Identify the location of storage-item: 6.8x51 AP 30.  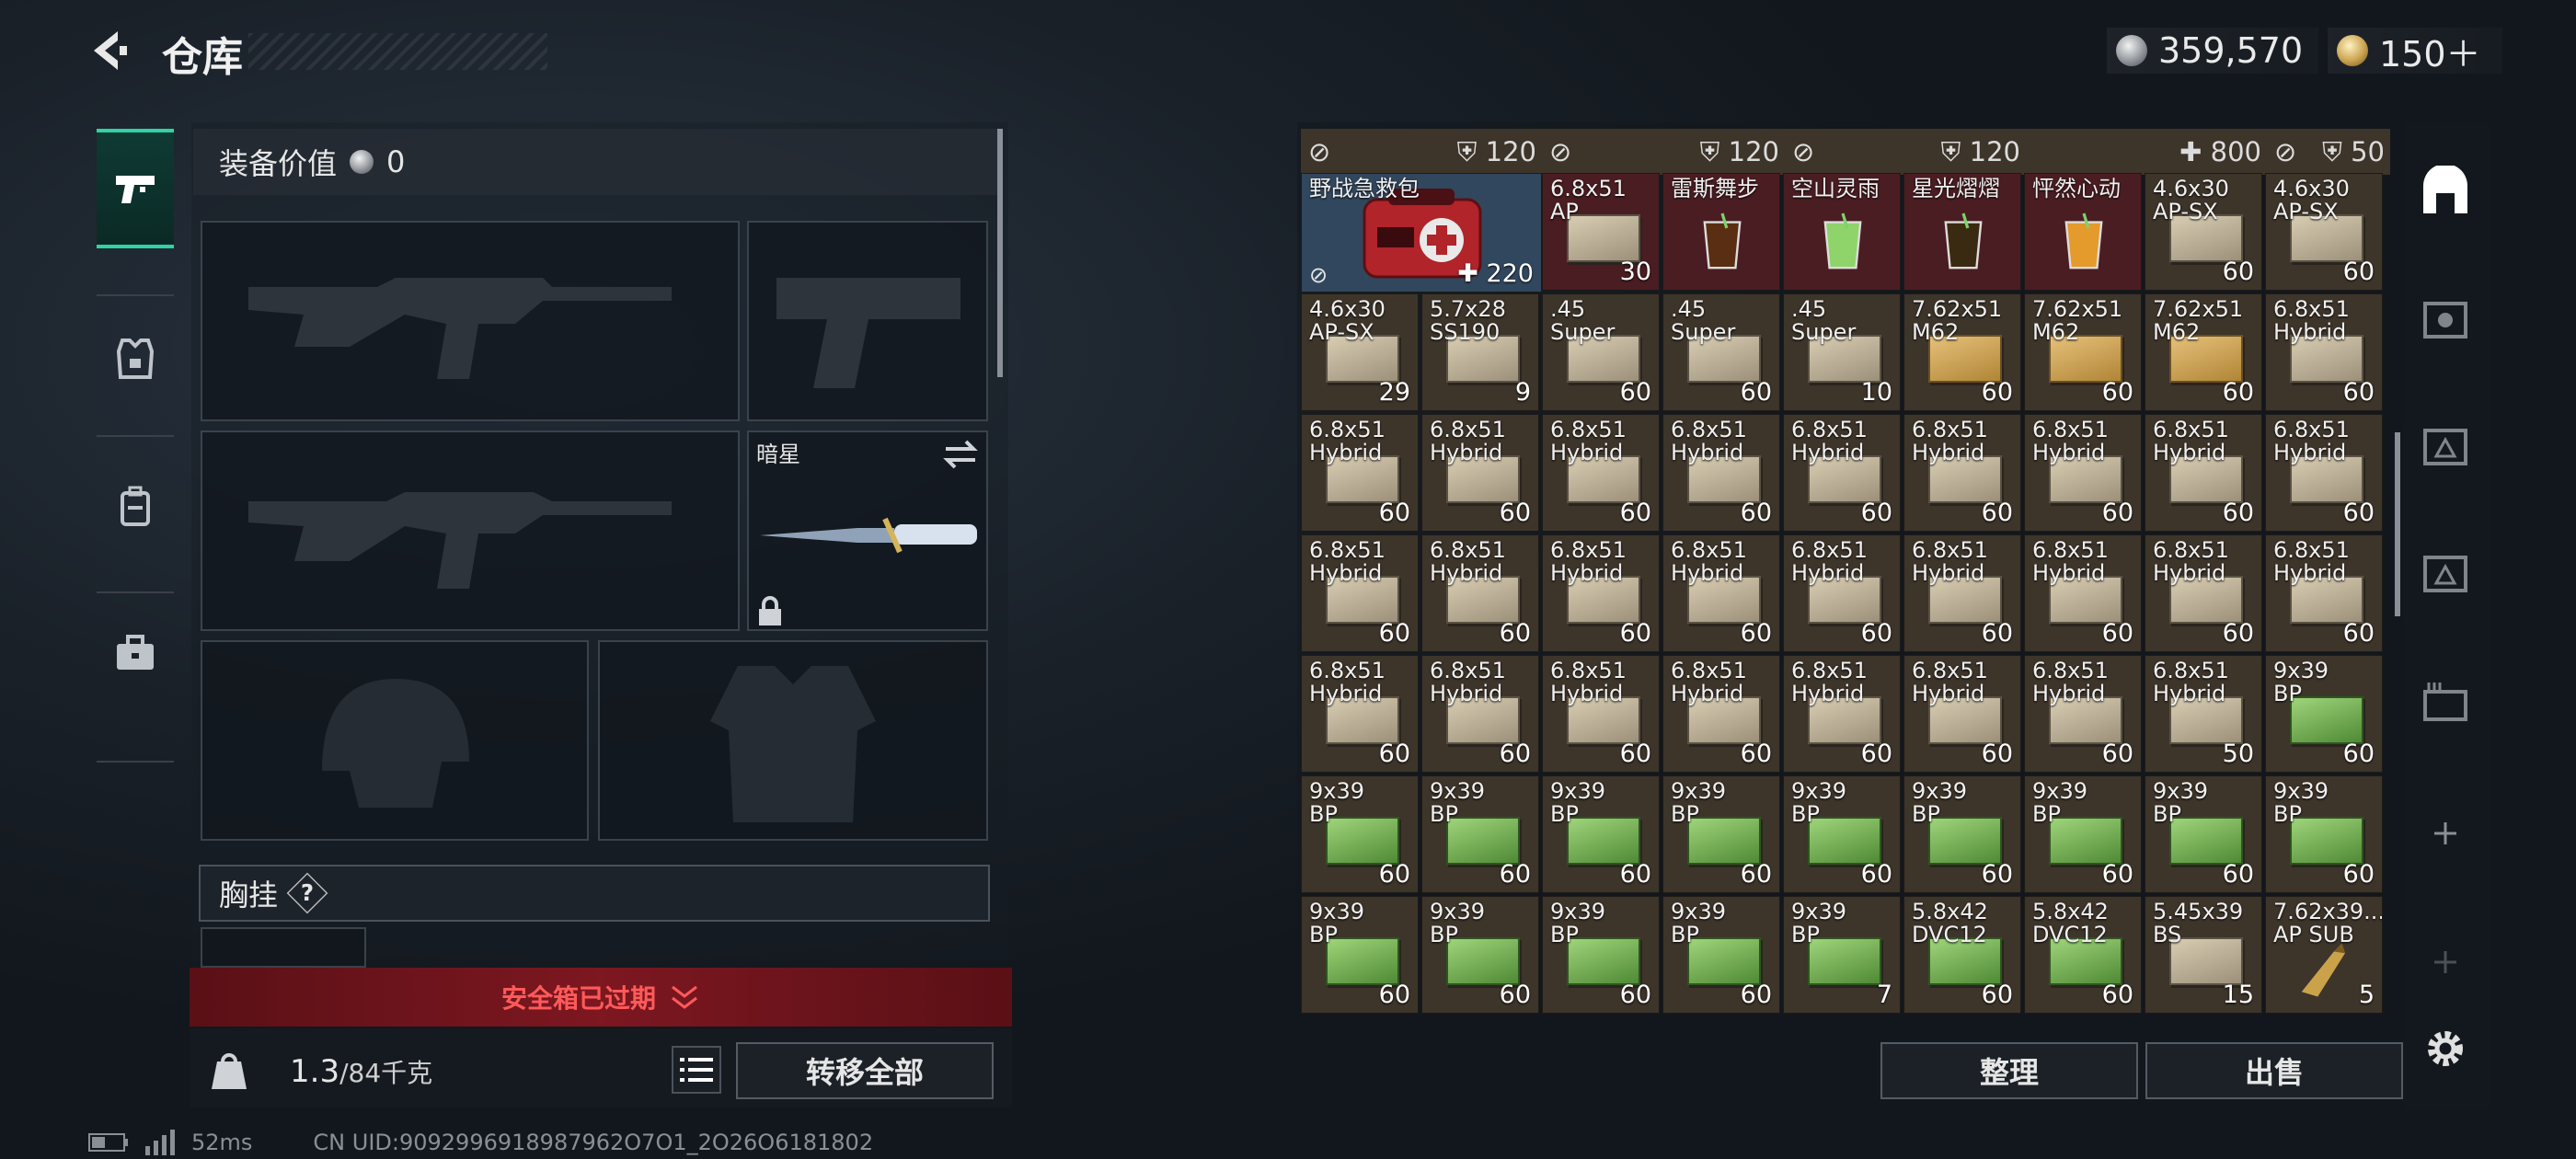
(1601, 232).